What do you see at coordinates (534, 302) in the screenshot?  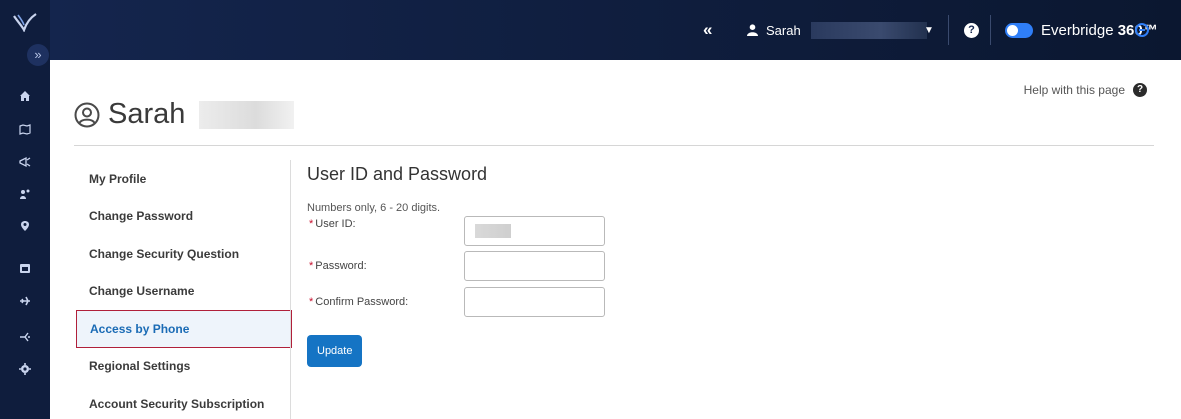 I see `confirm-password-input` at bounding box center [534, 302].